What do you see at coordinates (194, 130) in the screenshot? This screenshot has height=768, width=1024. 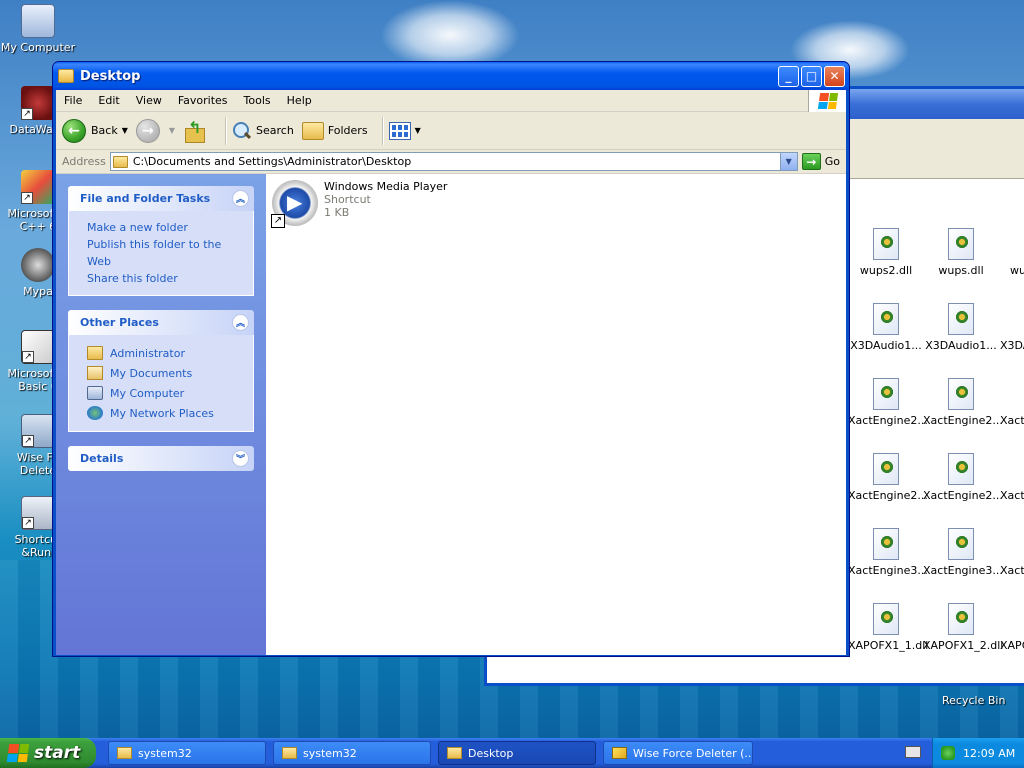 I see `folder-up-icon` at bounding box center [194, 130].